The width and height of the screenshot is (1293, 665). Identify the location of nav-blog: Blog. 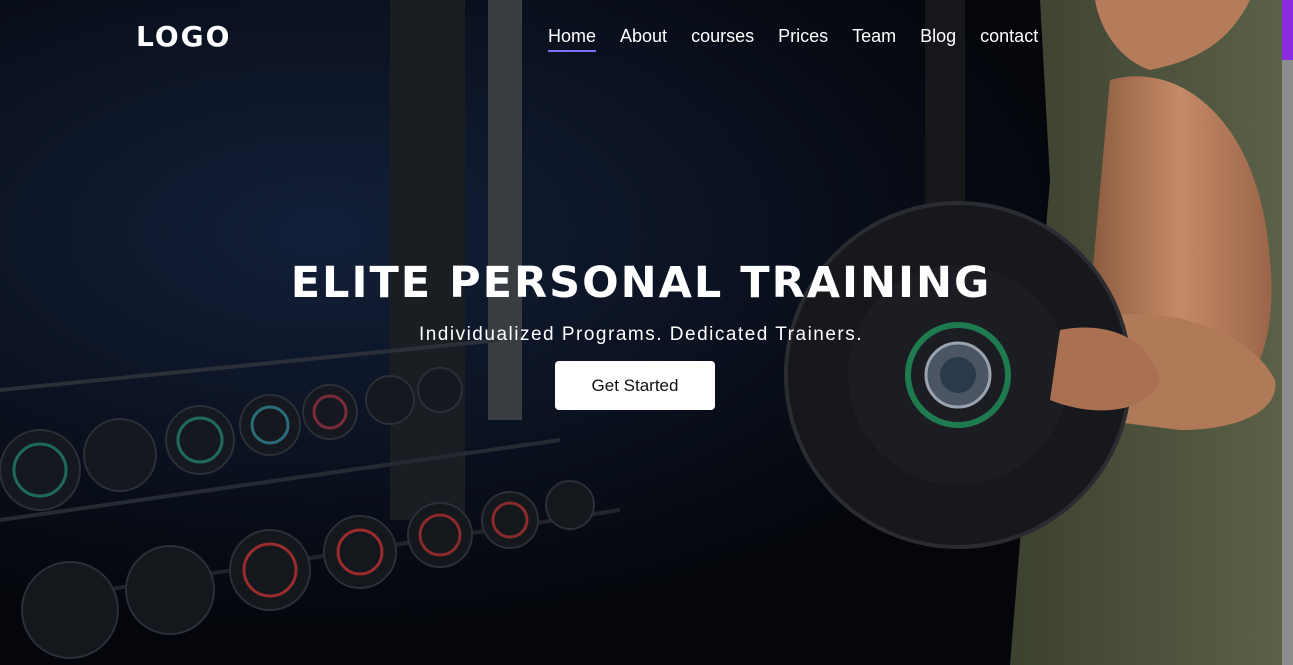
(938, 39).